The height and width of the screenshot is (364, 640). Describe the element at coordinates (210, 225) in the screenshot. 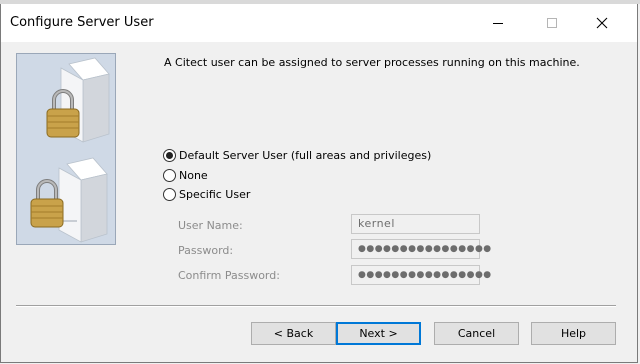

I see `username-label: User Name:` at that location.